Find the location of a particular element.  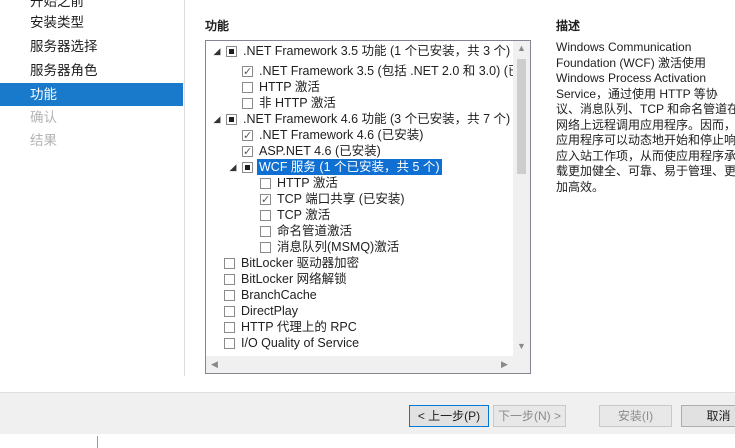

tree-item: 命名管道激活 is located at coordinates (306, 231).